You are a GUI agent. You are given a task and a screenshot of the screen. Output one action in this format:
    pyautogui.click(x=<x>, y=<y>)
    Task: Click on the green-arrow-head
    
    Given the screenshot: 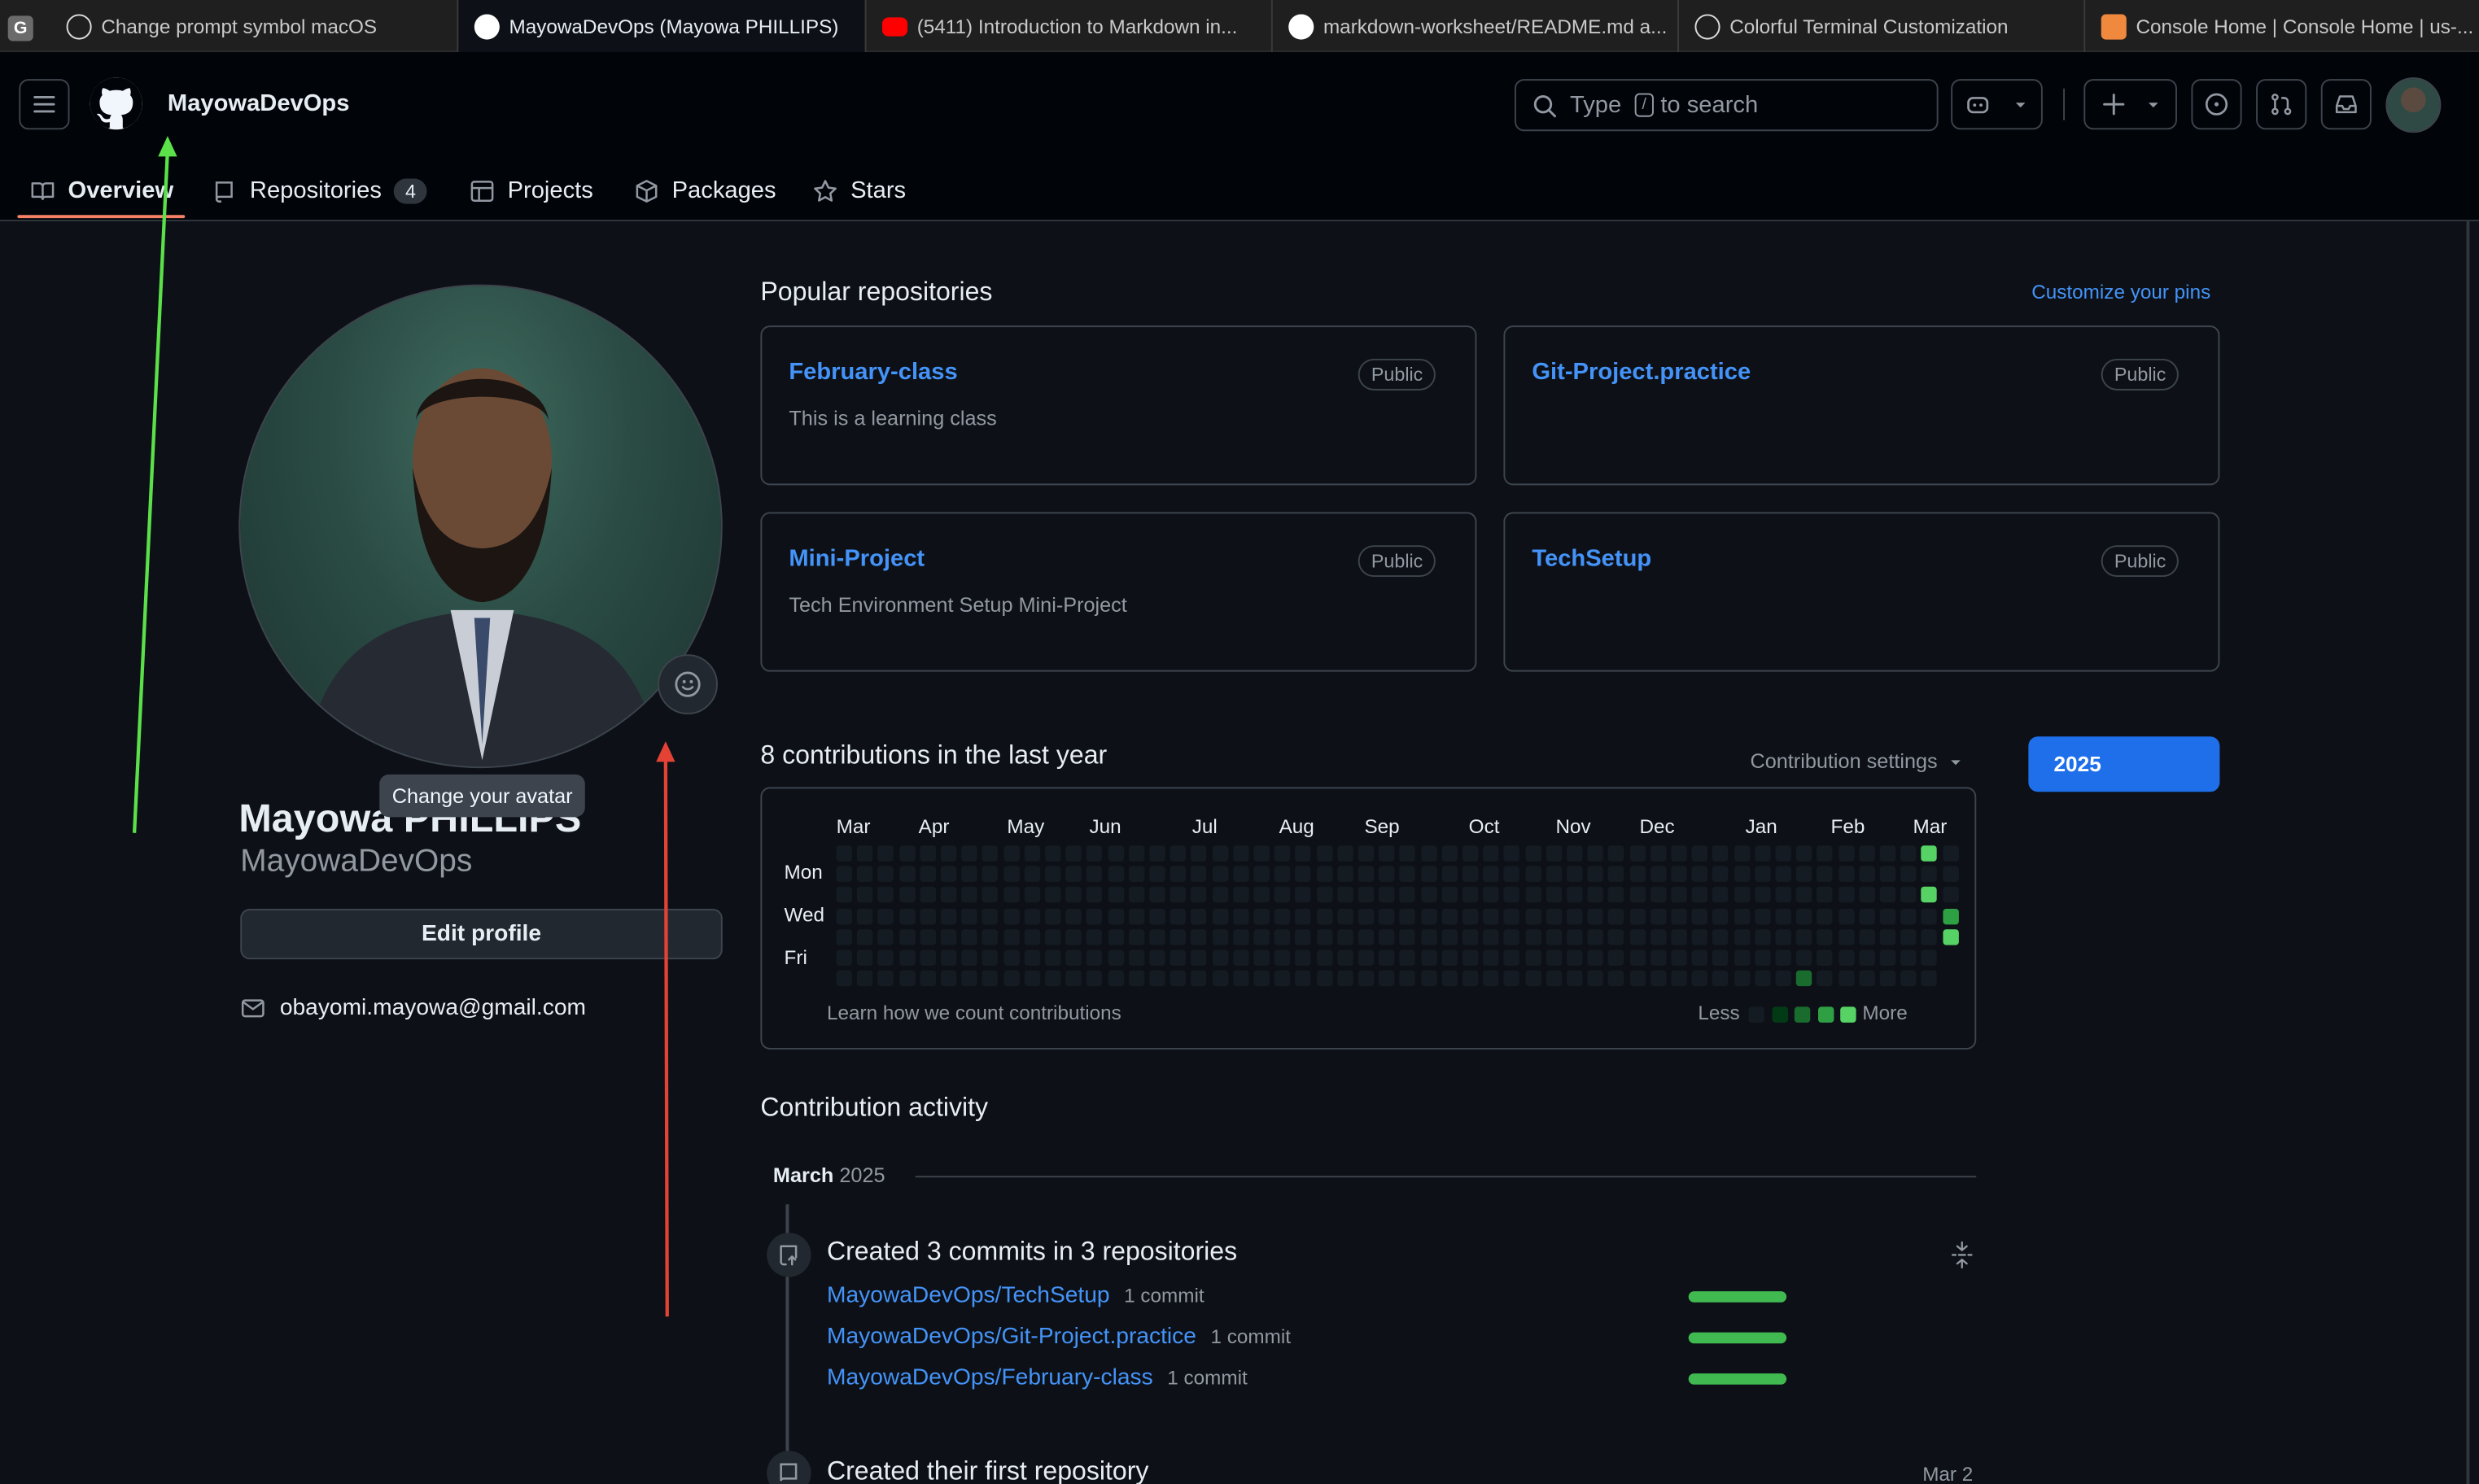 What is the action you would take?
    pyautogui.click(x=167, y=147)
    